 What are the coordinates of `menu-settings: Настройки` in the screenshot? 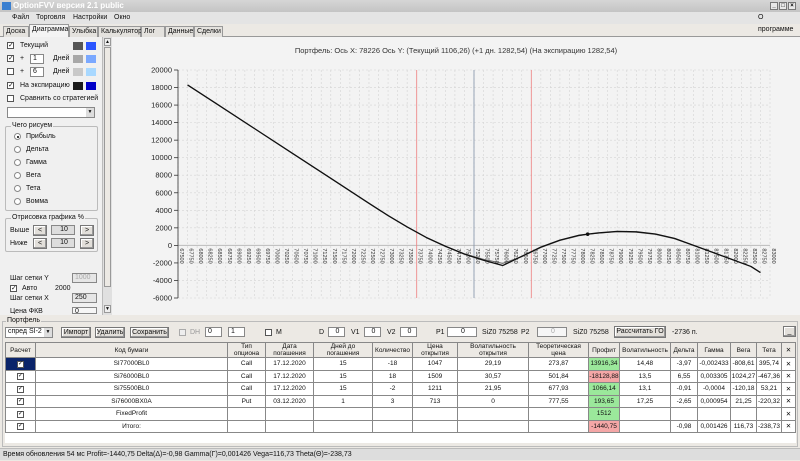 It's located at (90, 18).